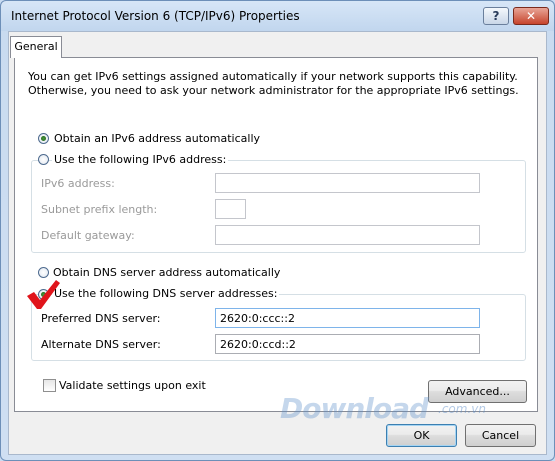  I want to click on validate-settings-checkbox, so click(49, 385).